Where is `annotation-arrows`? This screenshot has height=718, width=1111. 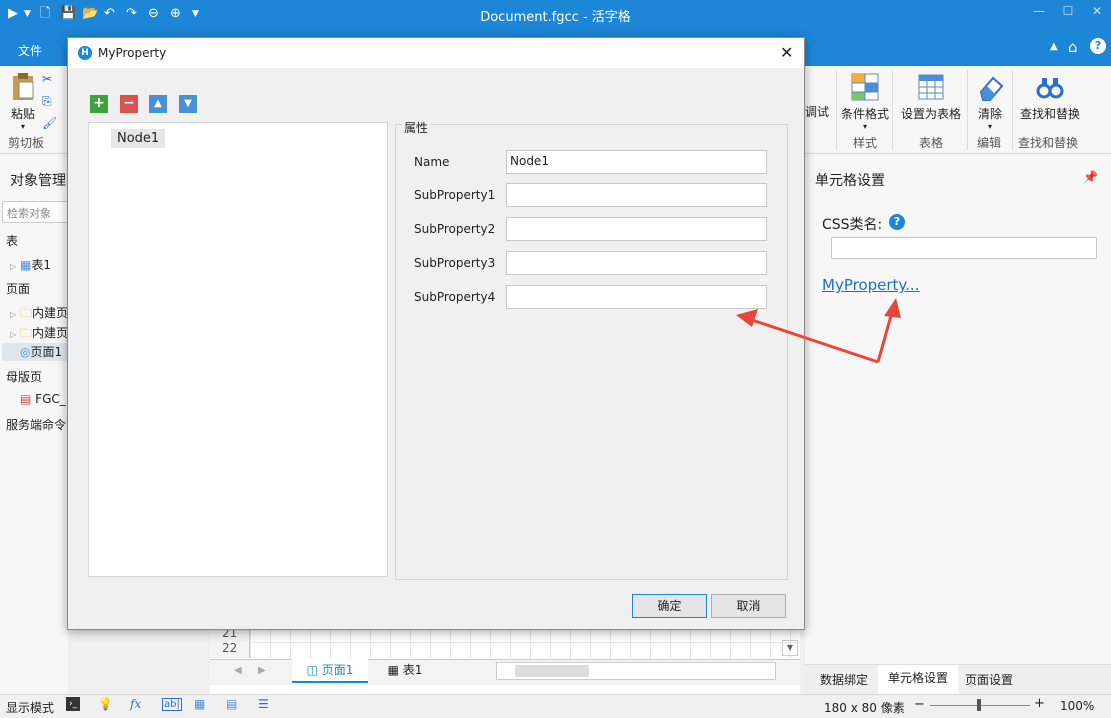 annotation-arrows is located at coordinates (818, 331).